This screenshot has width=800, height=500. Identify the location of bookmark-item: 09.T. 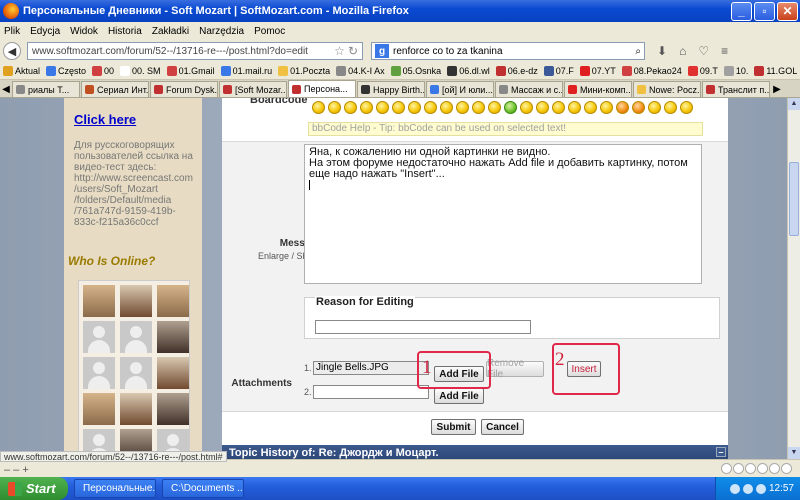
(702, 70).